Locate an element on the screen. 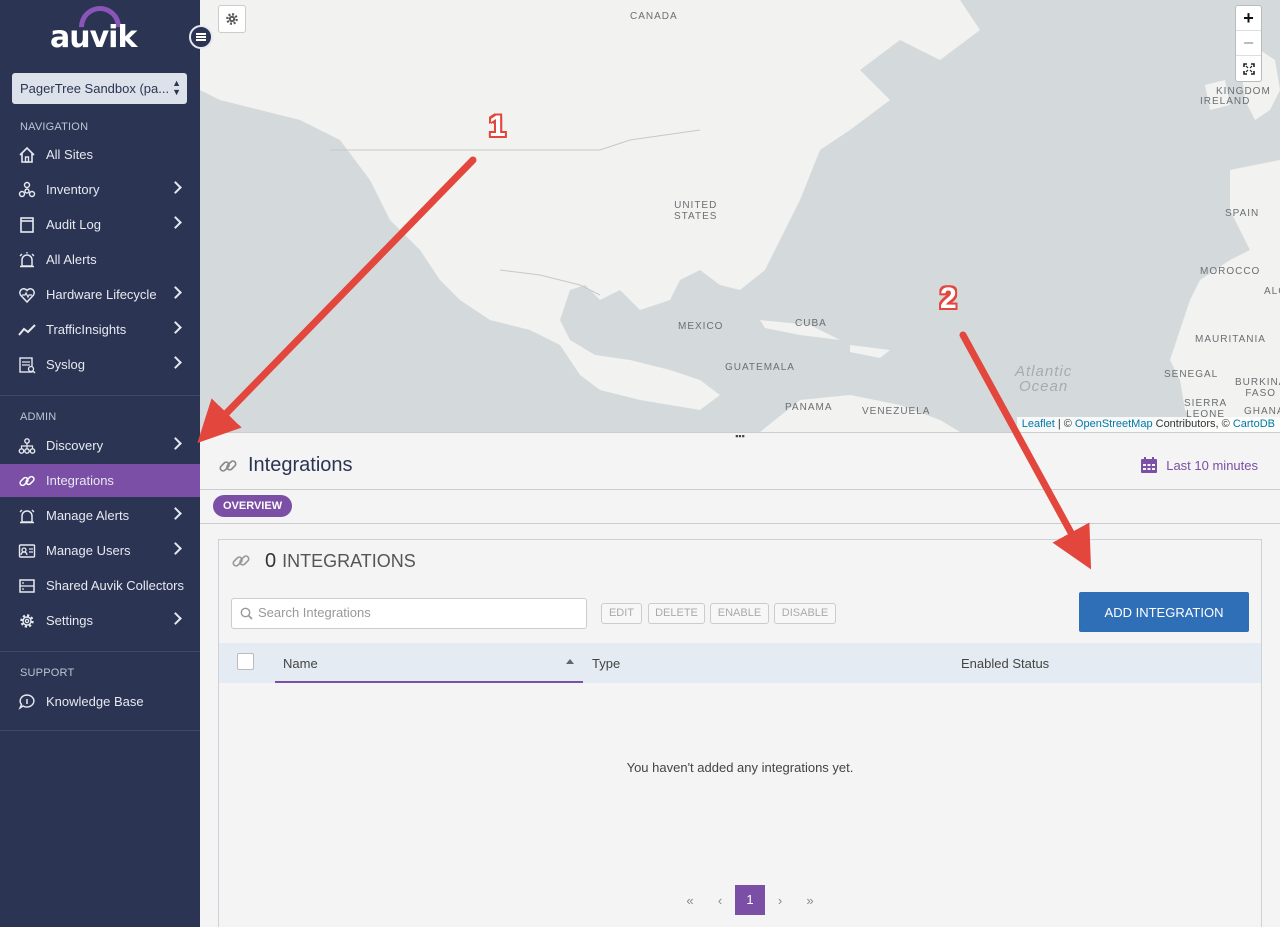 The width and height of the screenshot is (1280, 927). sidebar-item-discovery: Discovery is located at coordinates (100, 445).